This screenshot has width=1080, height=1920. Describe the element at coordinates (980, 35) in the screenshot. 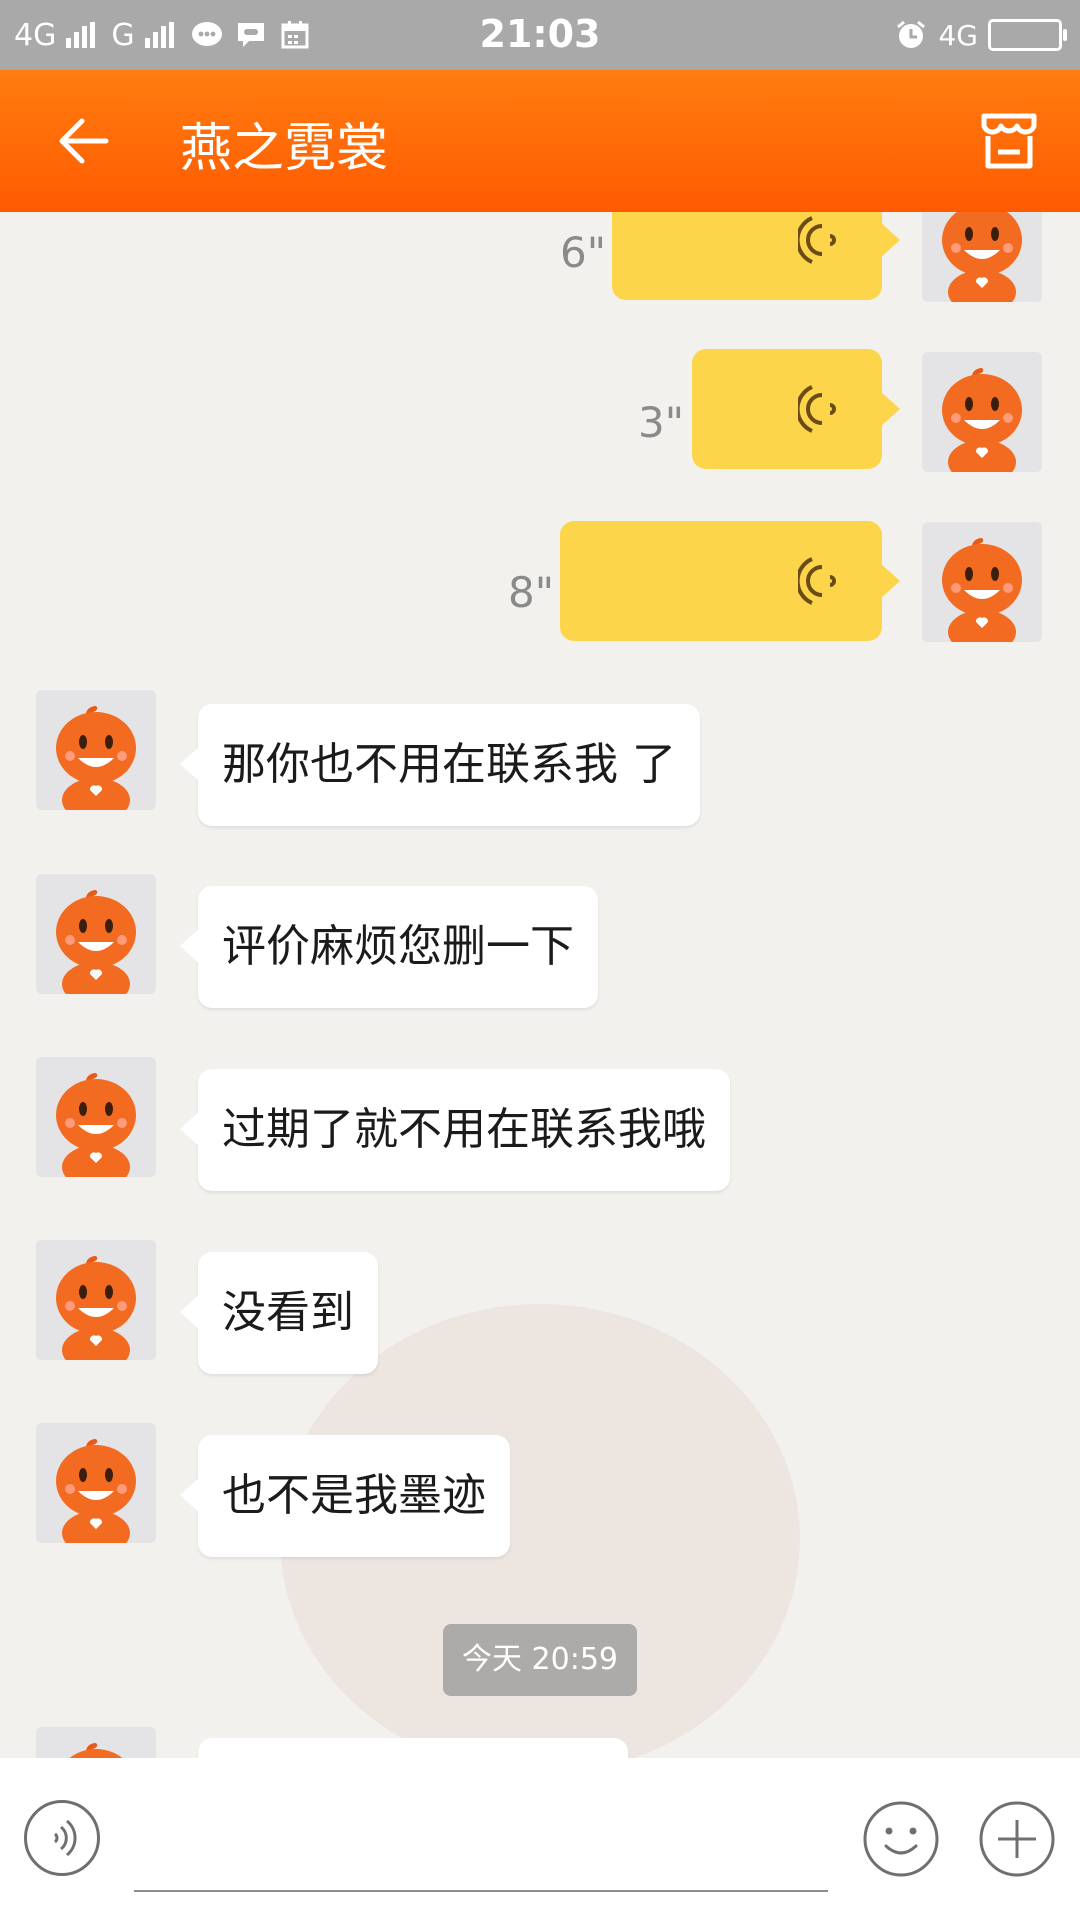

I see `status-right: 4G` at that location.